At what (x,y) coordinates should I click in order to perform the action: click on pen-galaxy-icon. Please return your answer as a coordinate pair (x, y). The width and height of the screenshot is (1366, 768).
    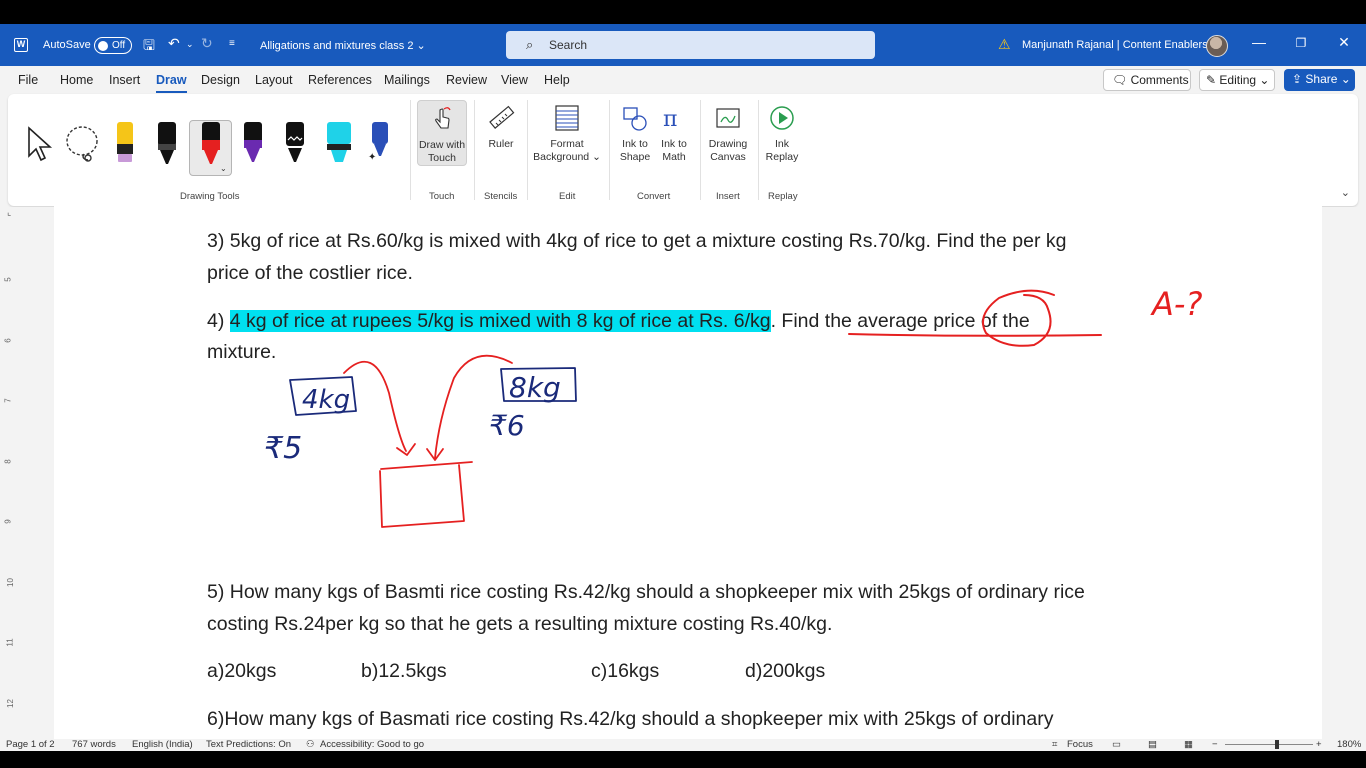
    Looking at the image, I should click on (295, 143).